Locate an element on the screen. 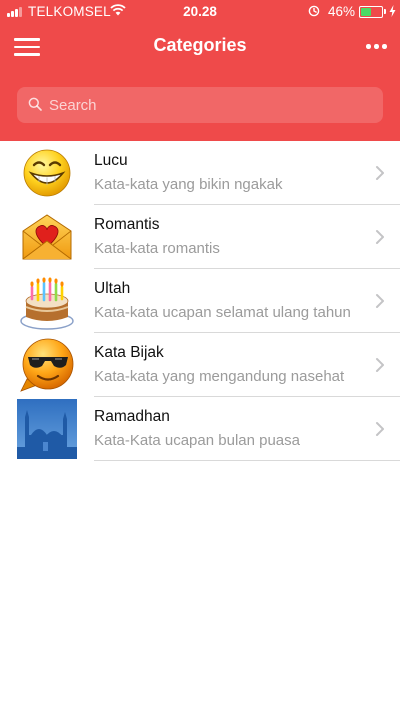 This screenshot has width=400, height=711. search-bar is located at coordinates (200, 105).